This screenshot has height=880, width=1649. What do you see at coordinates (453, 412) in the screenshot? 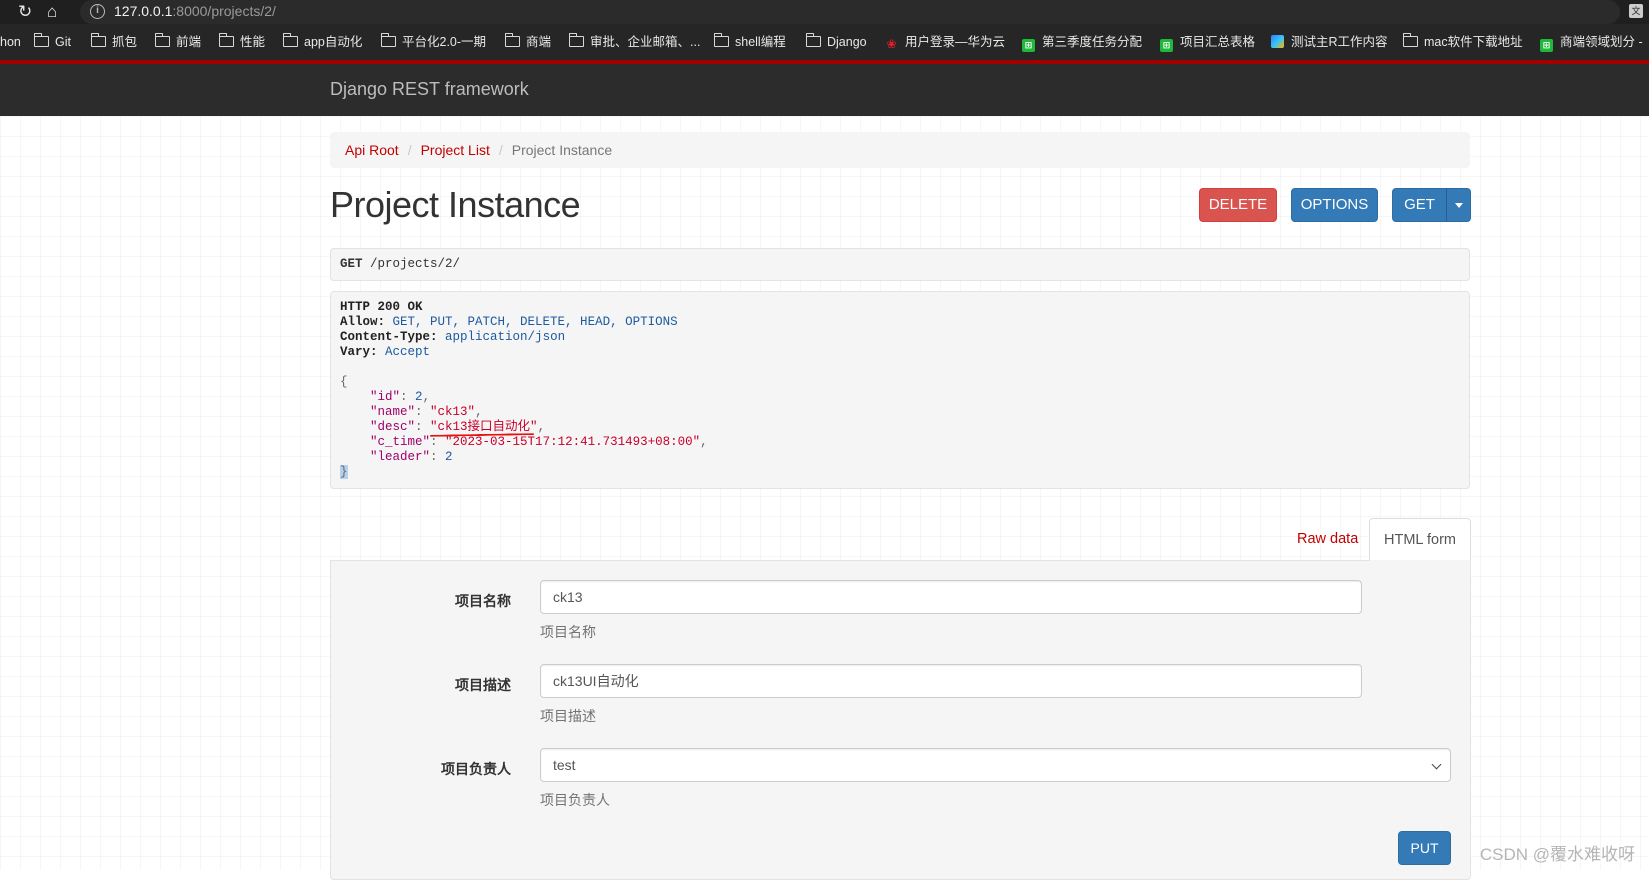
I see `json-value-name: "ck13"` at bounding box center [453, 412].